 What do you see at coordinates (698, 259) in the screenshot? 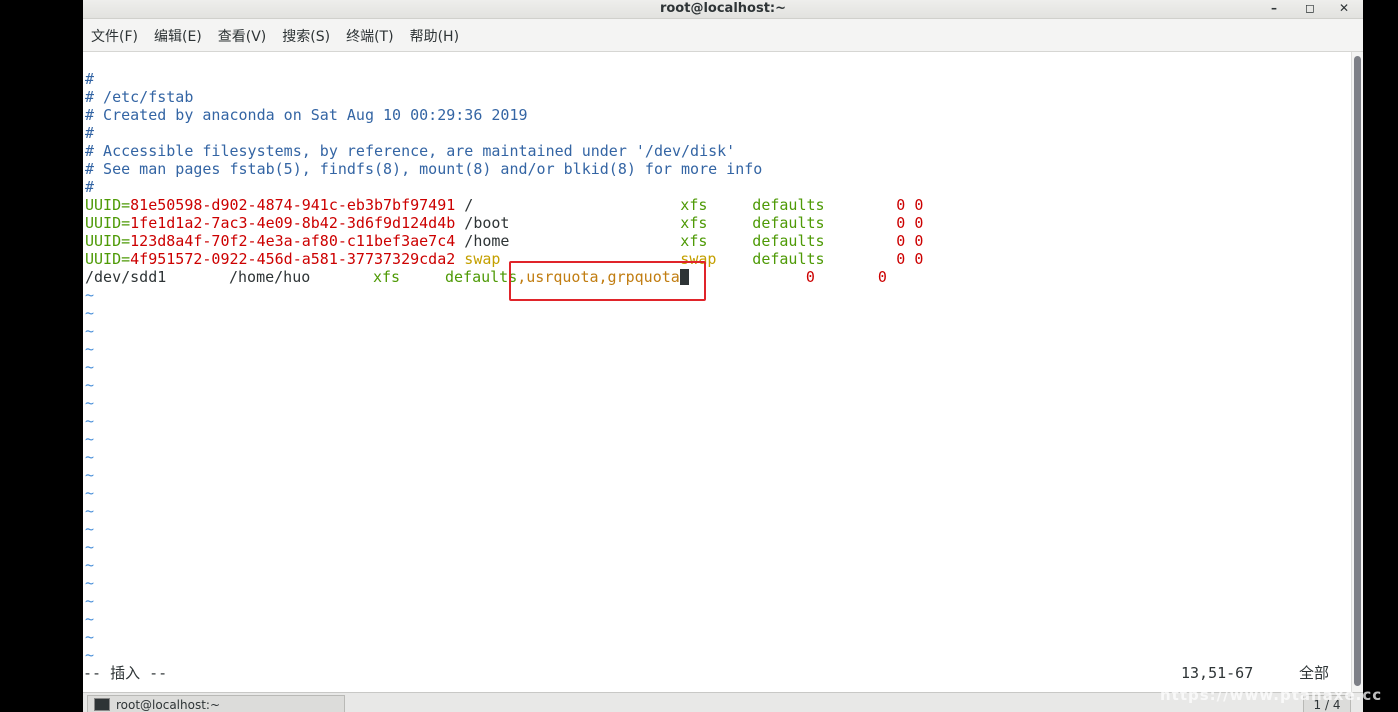
I see `fs-type: swap` at bounding box center [698, 259].